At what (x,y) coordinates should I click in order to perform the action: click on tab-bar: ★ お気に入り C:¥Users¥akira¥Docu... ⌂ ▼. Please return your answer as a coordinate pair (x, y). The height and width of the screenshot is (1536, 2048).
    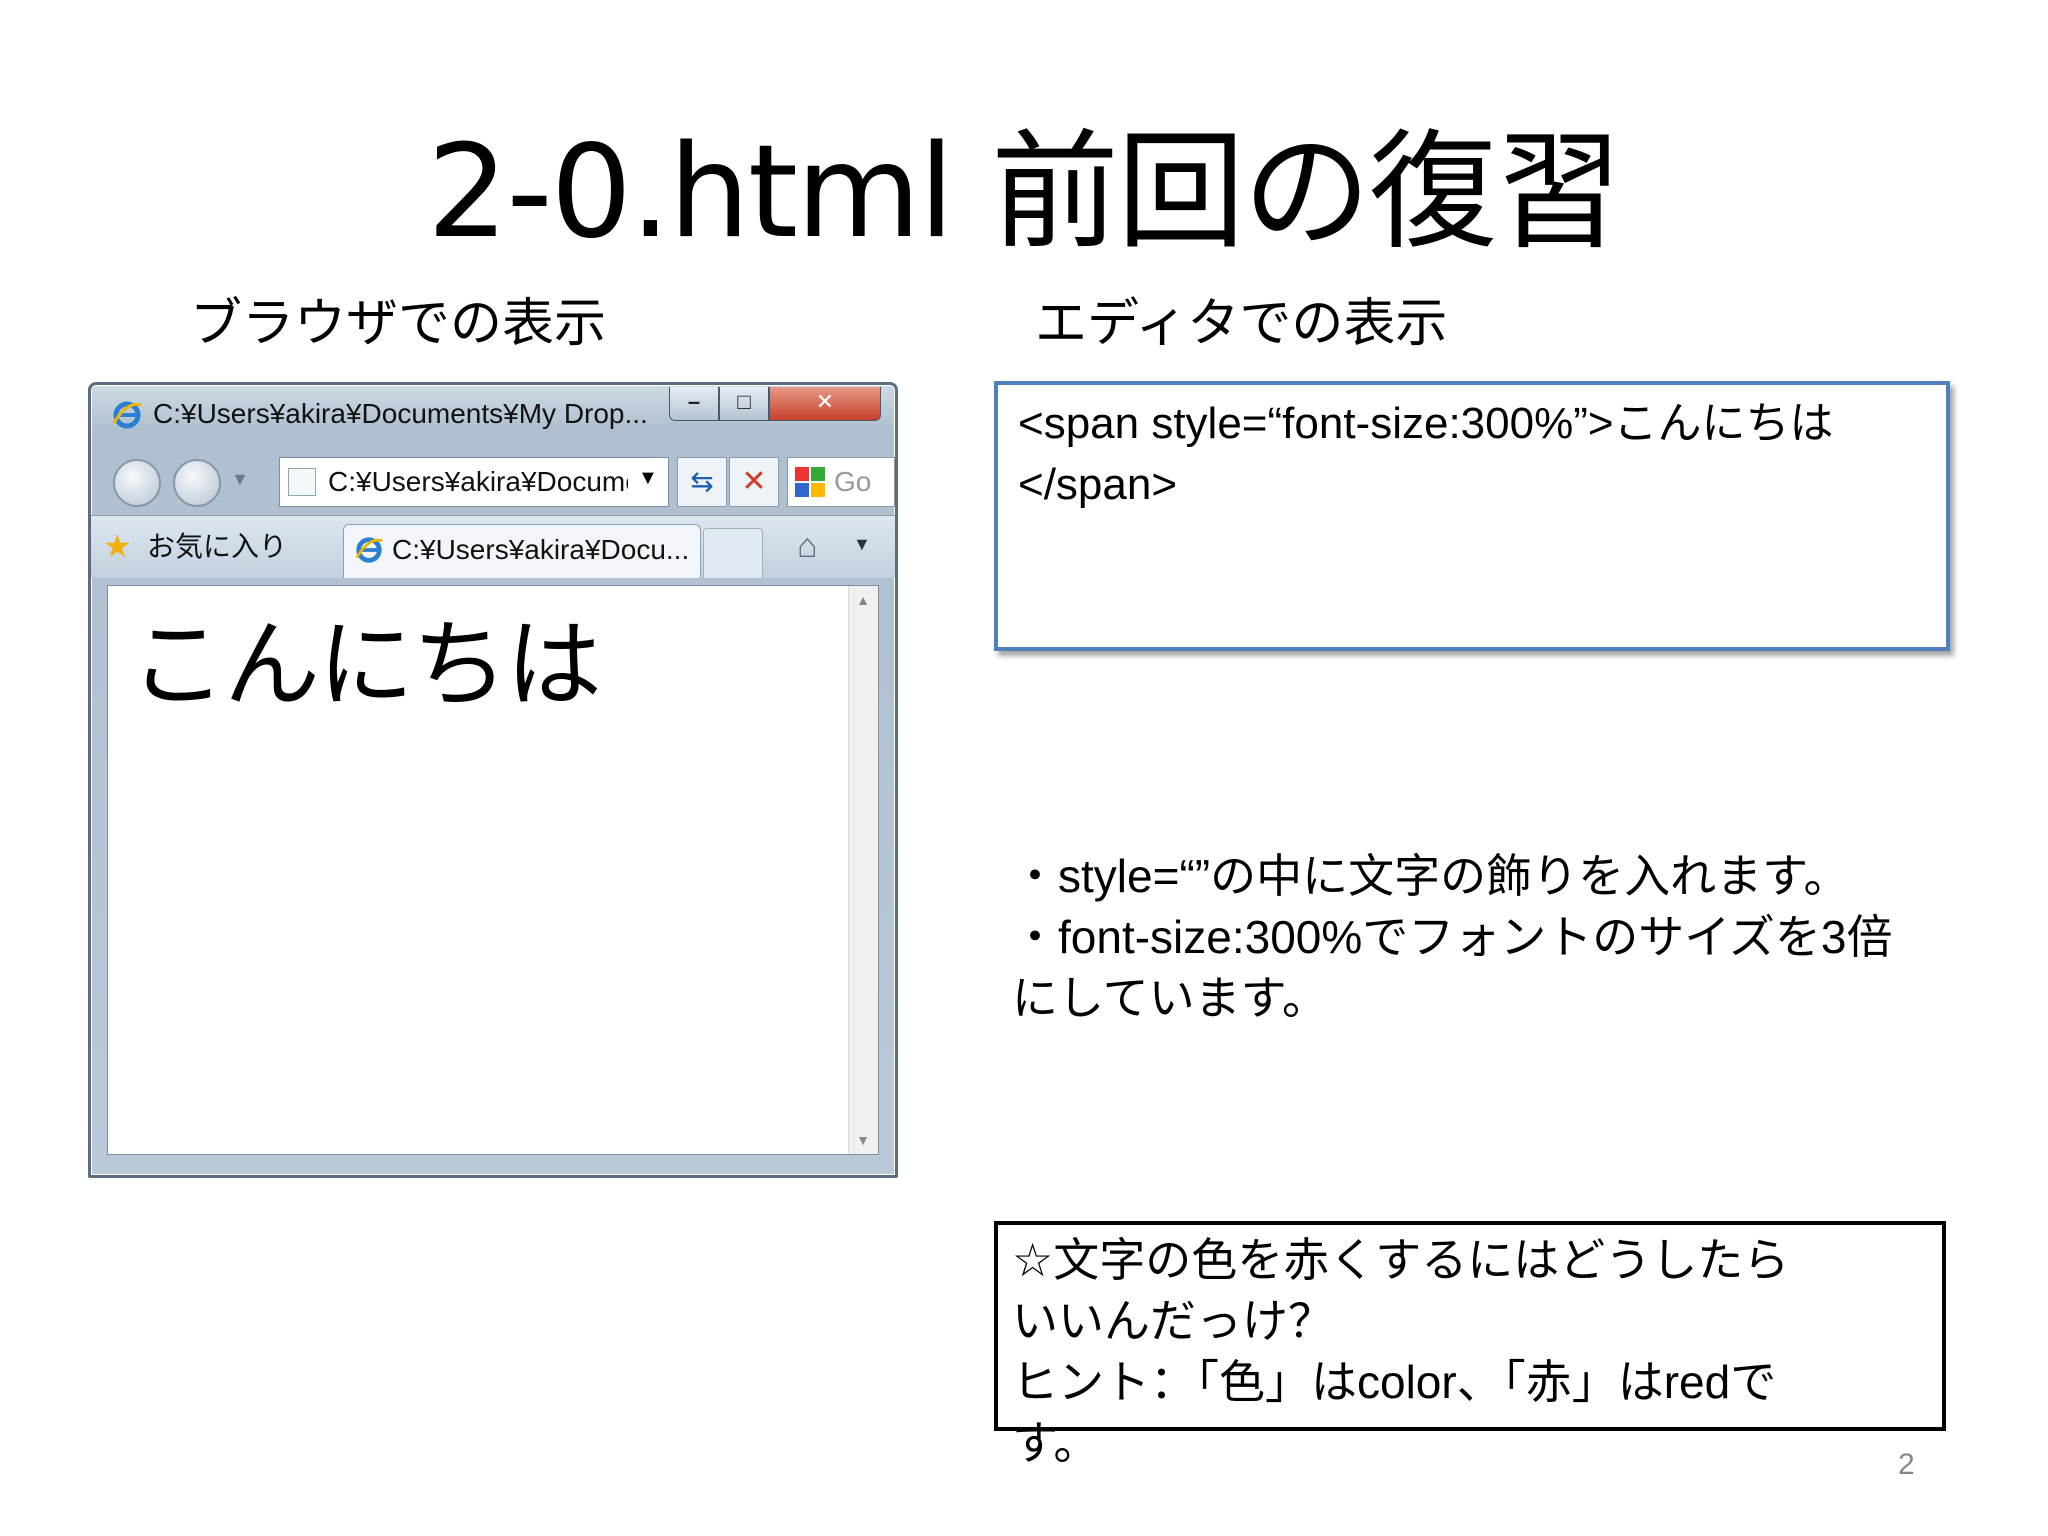
    Looking at the image, I should click on (493, 546).